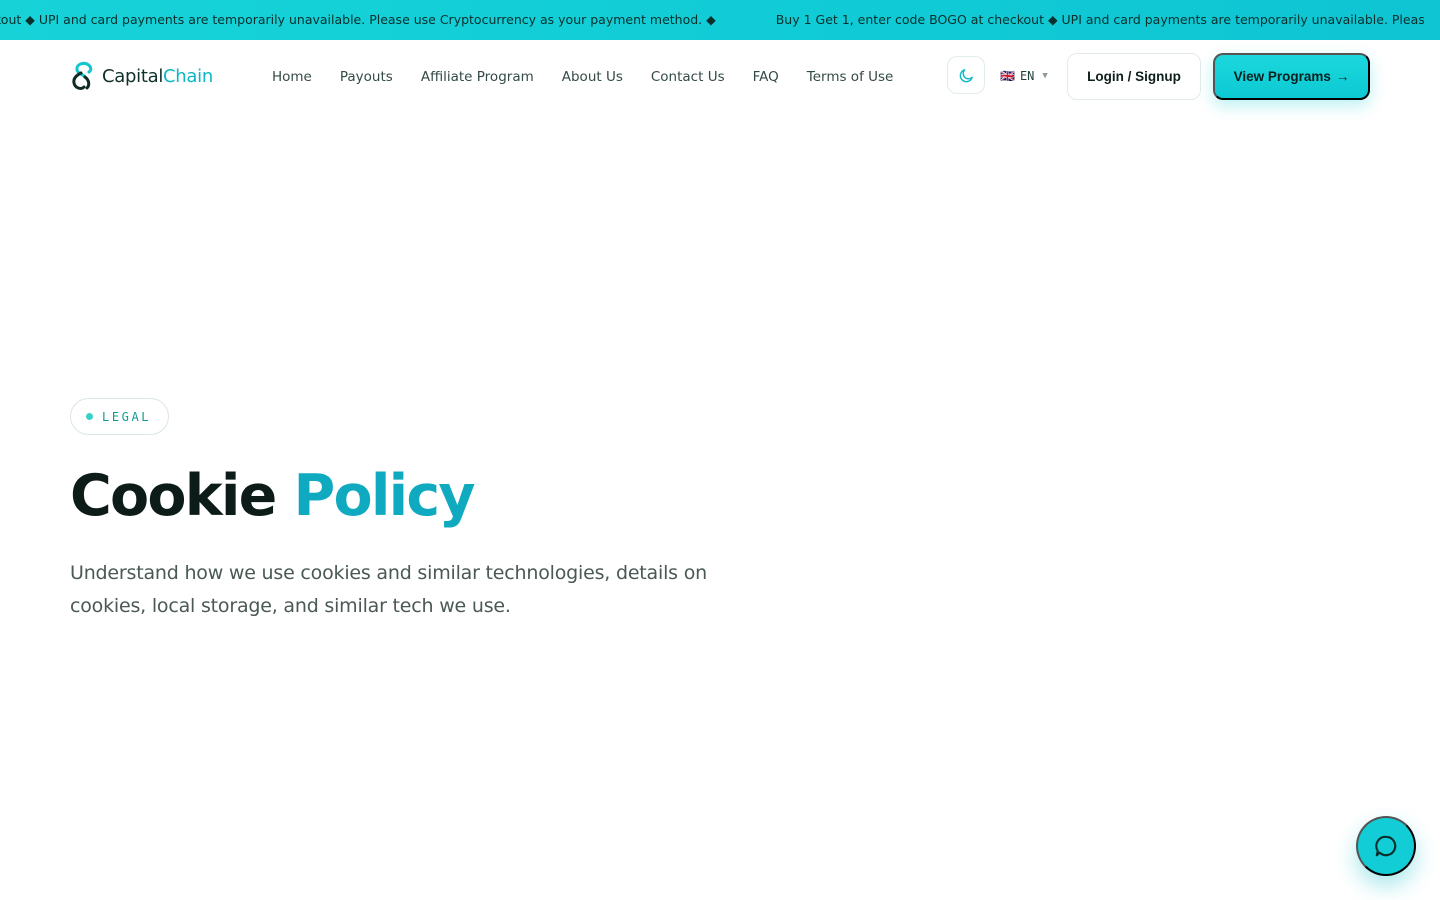 Image resolution: width=1440 pixels, height=900 pixels. What do you see at coordinates (366, 77) in the screenshot?
I see `nav-link-payouts: Payouts` at bounding box center [366, 77].